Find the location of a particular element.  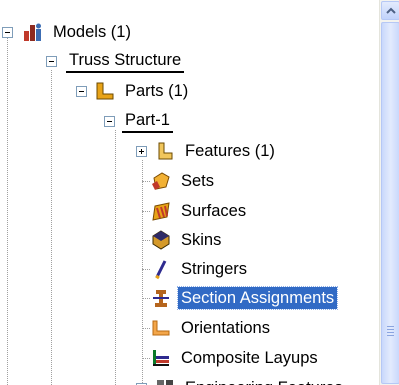

composite-layups-icon is located at coordinates (161, 358).